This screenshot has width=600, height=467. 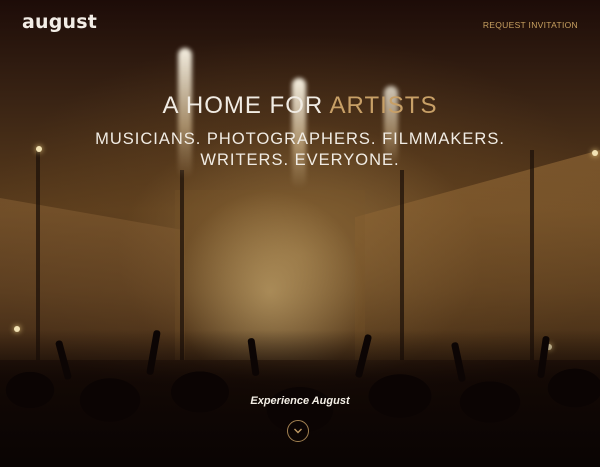 What do you see at coordinates (383, 105) in the screenshot?
I see `headline-accent: ARTISTS` at bounding box center [383, 105].